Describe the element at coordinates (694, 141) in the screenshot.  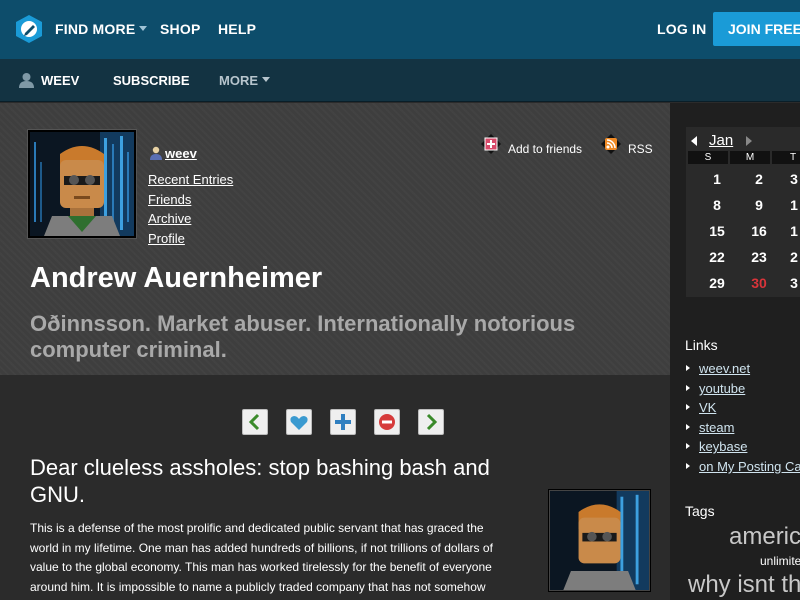
I see `previous-month-icon` at that location.